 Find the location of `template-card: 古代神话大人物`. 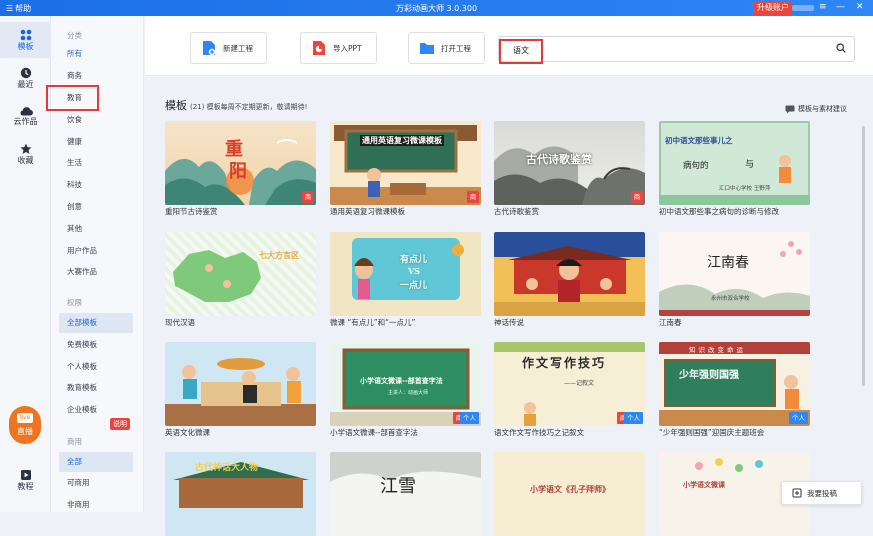

template-card: 古代神话大人物 is located at coordinates (240, 494).